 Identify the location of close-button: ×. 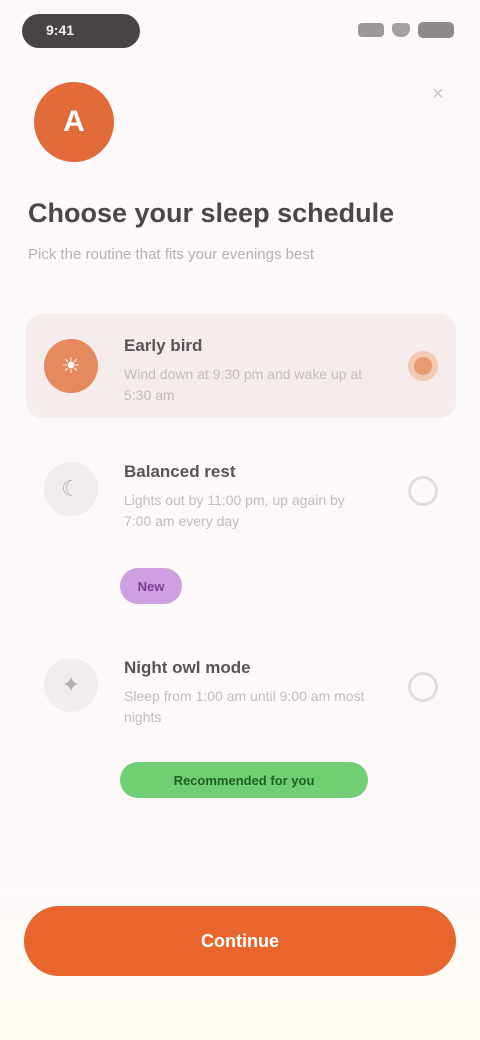
(438, 94).